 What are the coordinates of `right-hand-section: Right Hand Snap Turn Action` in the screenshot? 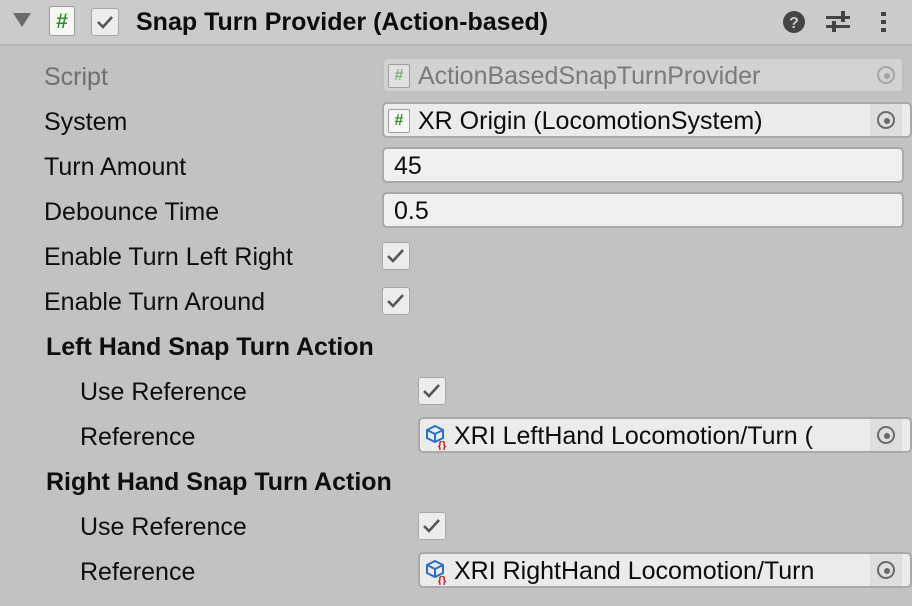 It's located at (456, 482).